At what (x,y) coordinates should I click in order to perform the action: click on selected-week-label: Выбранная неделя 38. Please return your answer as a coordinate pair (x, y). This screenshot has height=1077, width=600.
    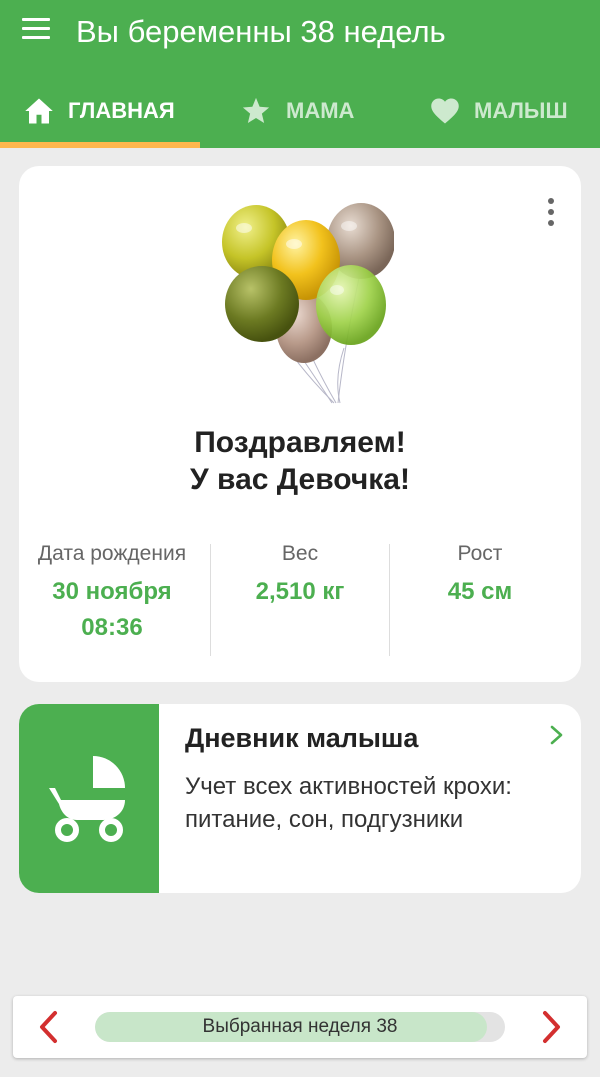
    Looking at the image, I should click on (300, 1026).